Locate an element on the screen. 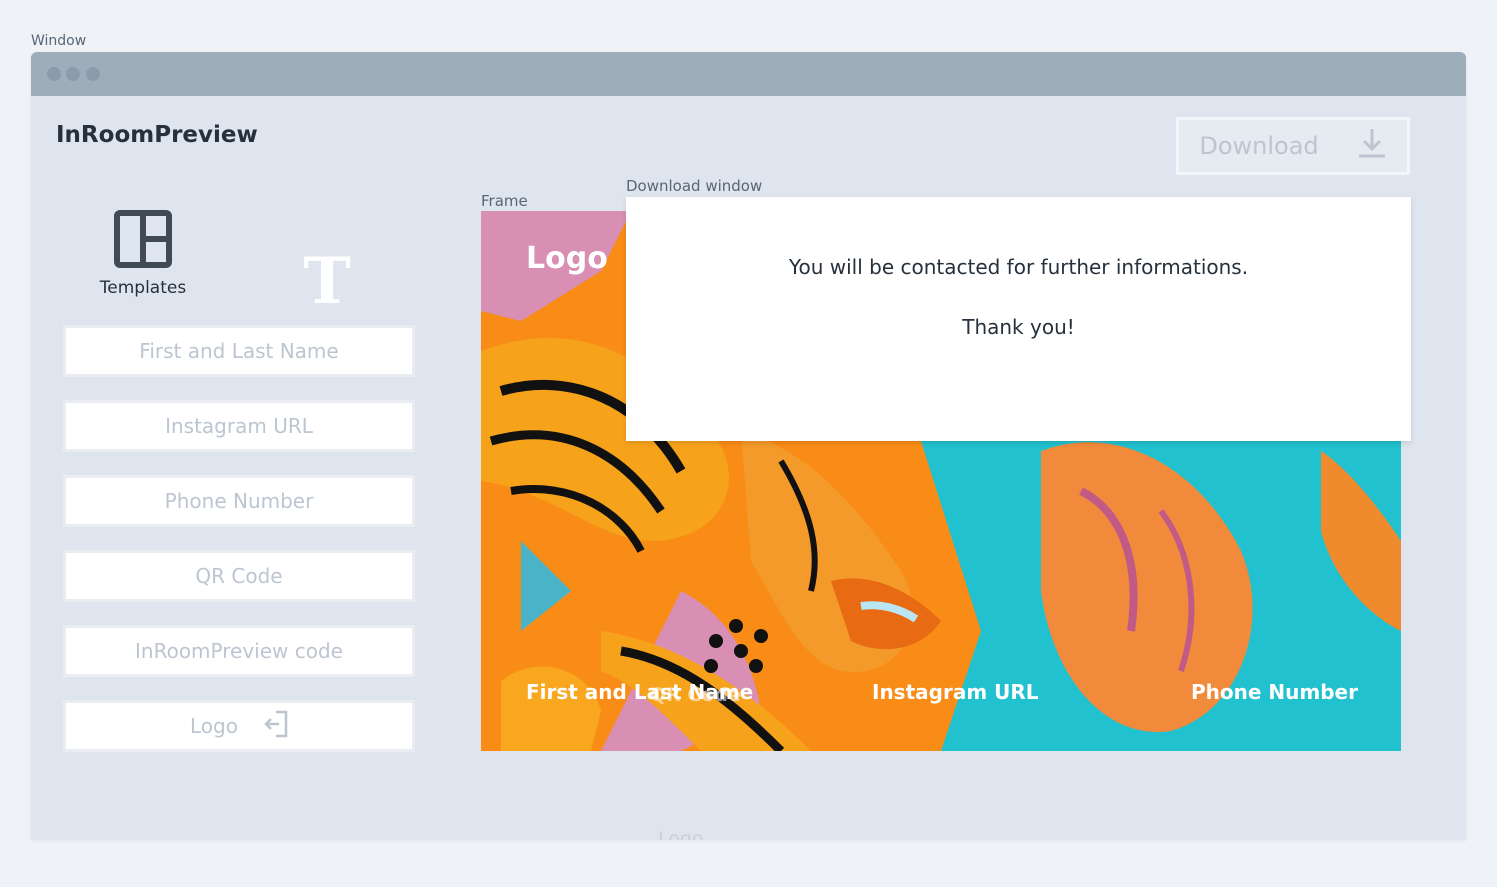 This screenshot has height=887, width=1497. download-window-label: Download window is located at coordinates (694, 186).